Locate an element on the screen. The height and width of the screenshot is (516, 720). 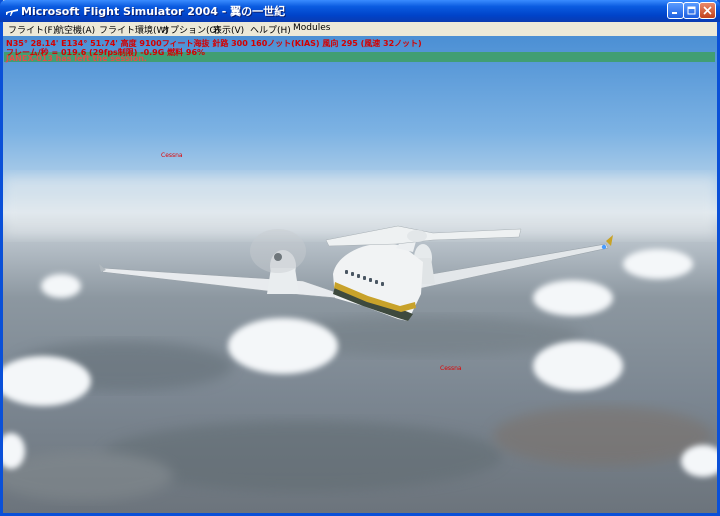
window-title: Microsoft Flight Simulator 2004 - 翼の一世紀 is located at coordinates (153, 11).